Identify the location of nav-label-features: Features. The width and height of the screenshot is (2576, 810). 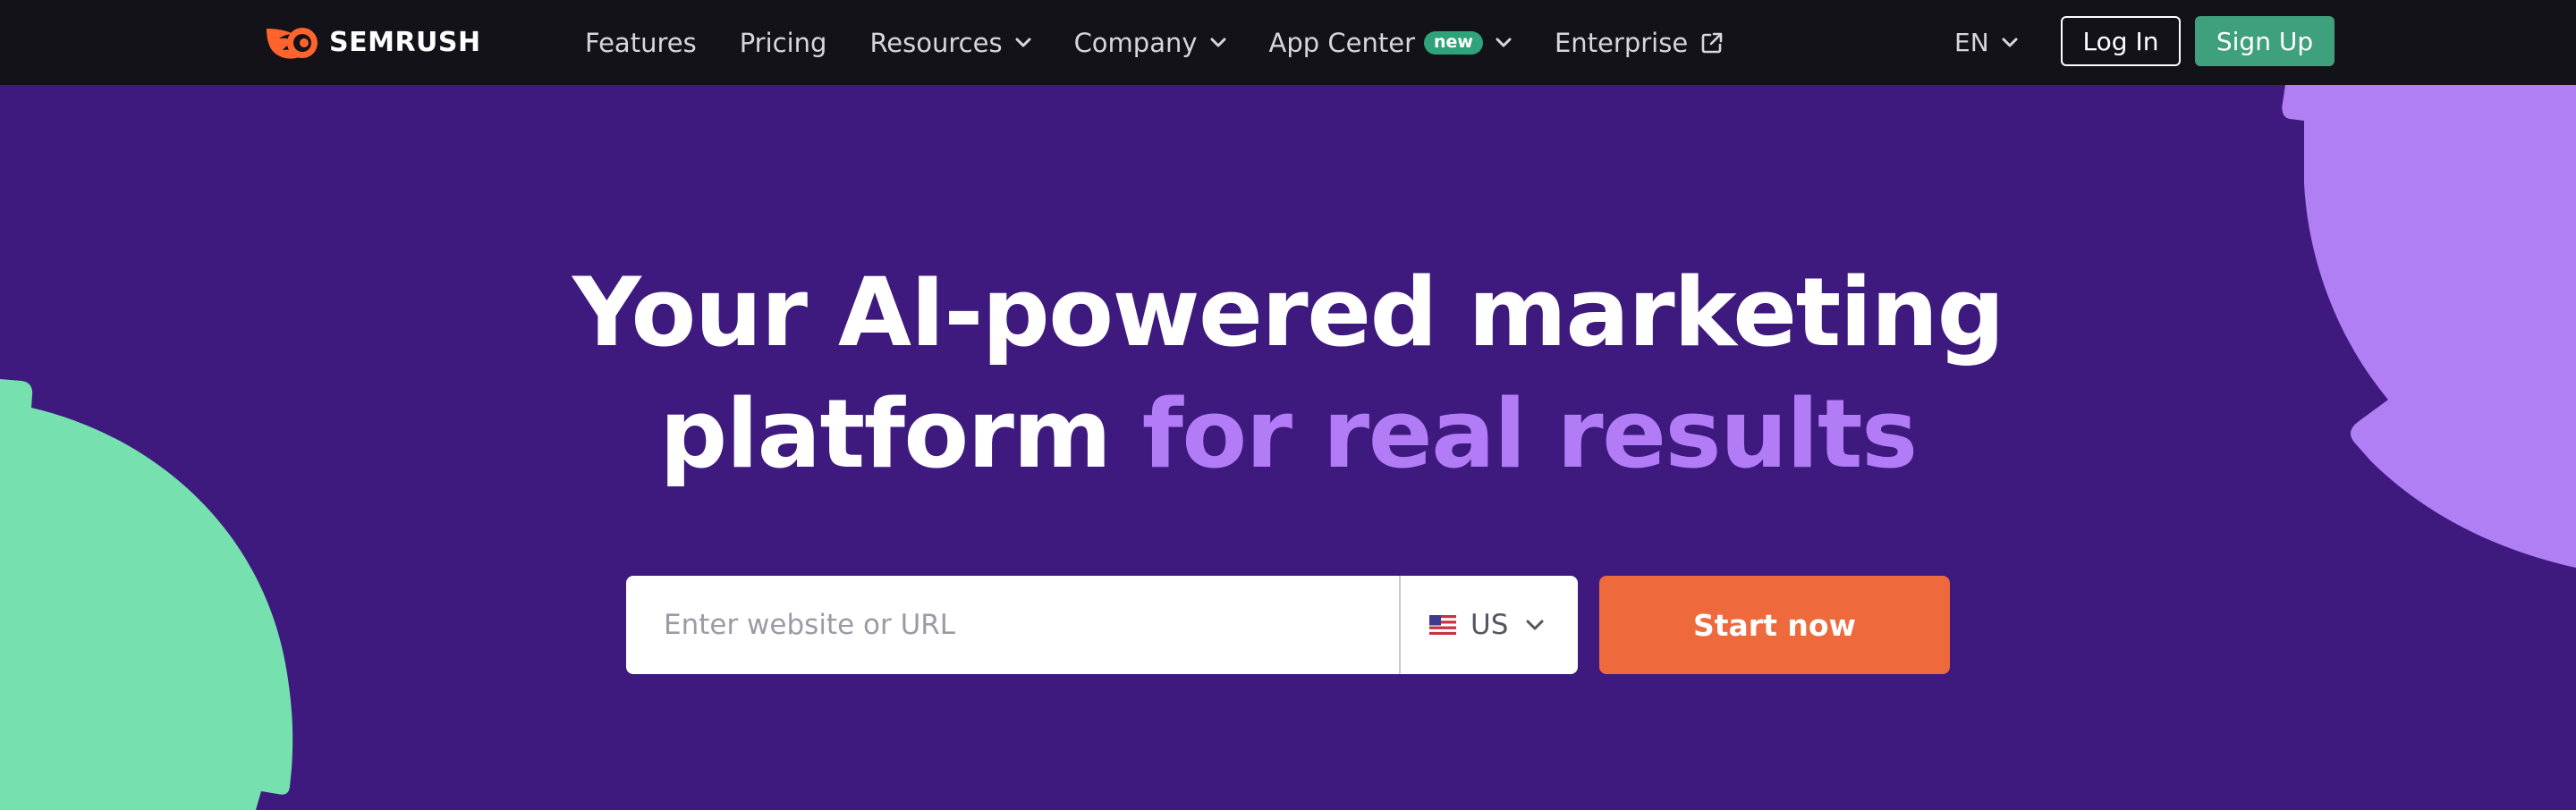
(641, 42).